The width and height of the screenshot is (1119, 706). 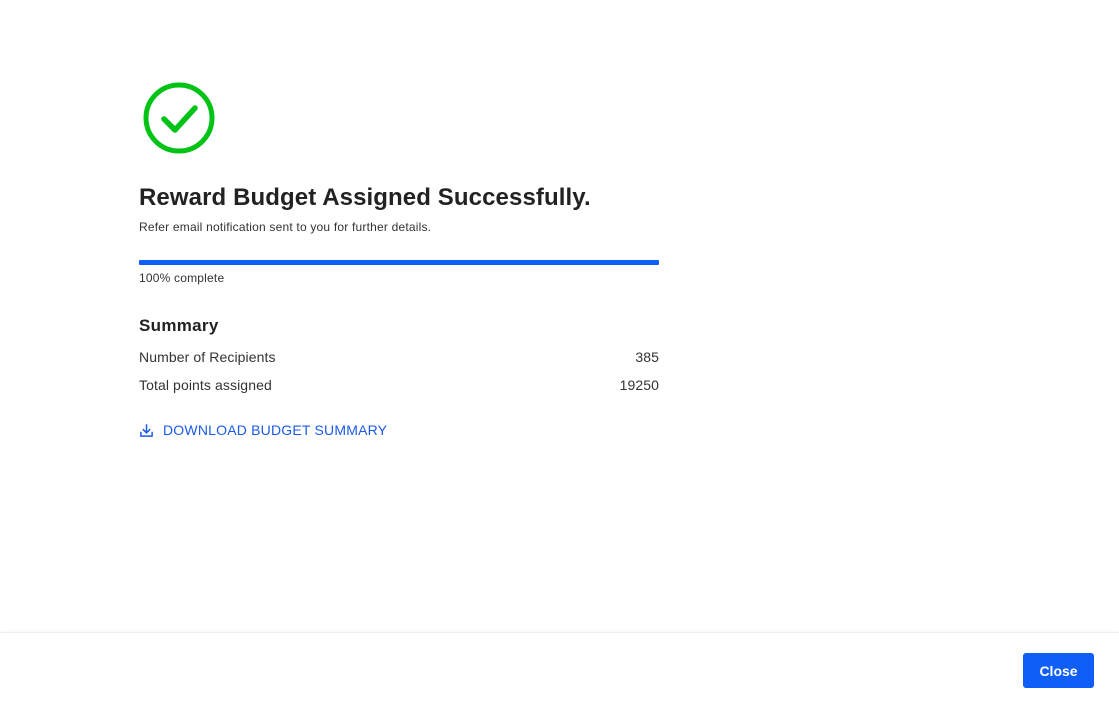 What do you see at coordinates (275, 430) in the screenshot?
I see `download-link-label: DOWNLOAD BUDGET SUMMARY` at bounding box center [275, 430].